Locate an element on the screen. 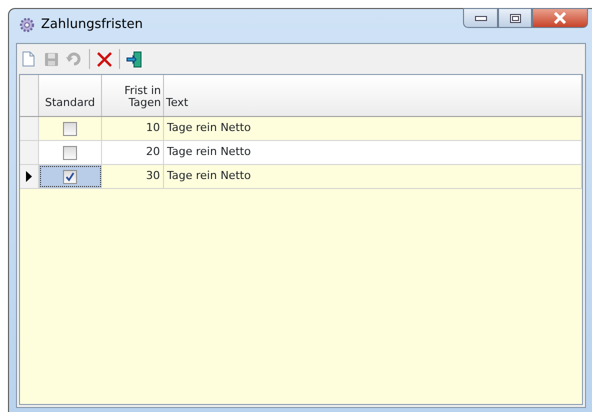  close-button is located at coordinates (560, 18).